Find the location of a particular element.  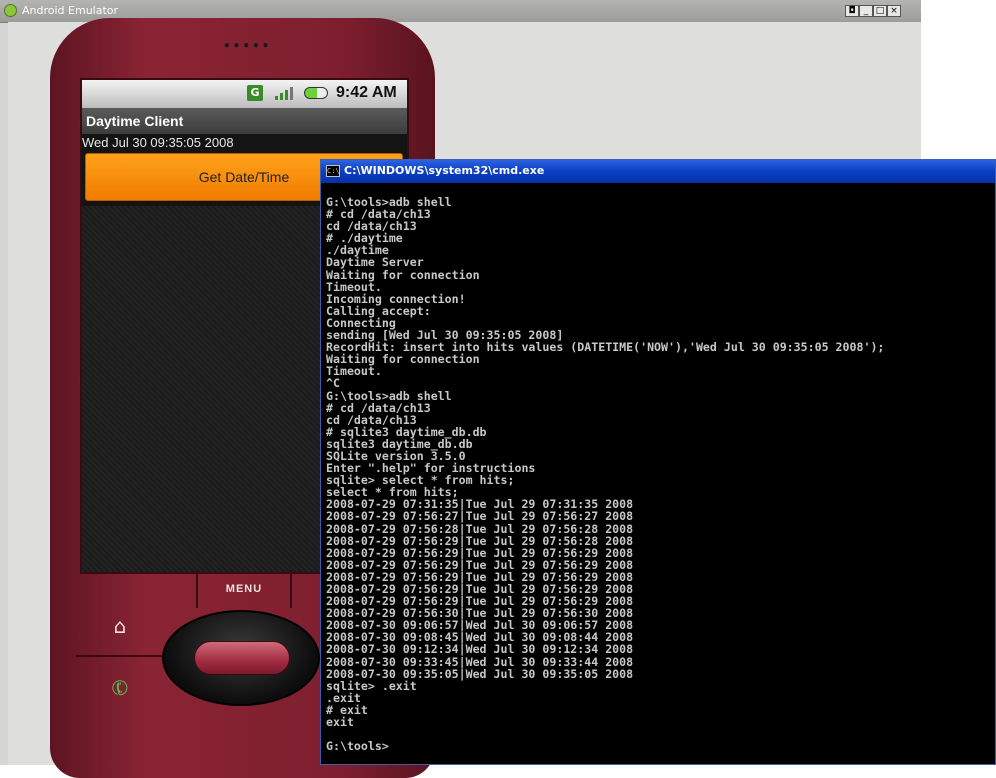

console-line: .exit is located at coordinates (343, 697).